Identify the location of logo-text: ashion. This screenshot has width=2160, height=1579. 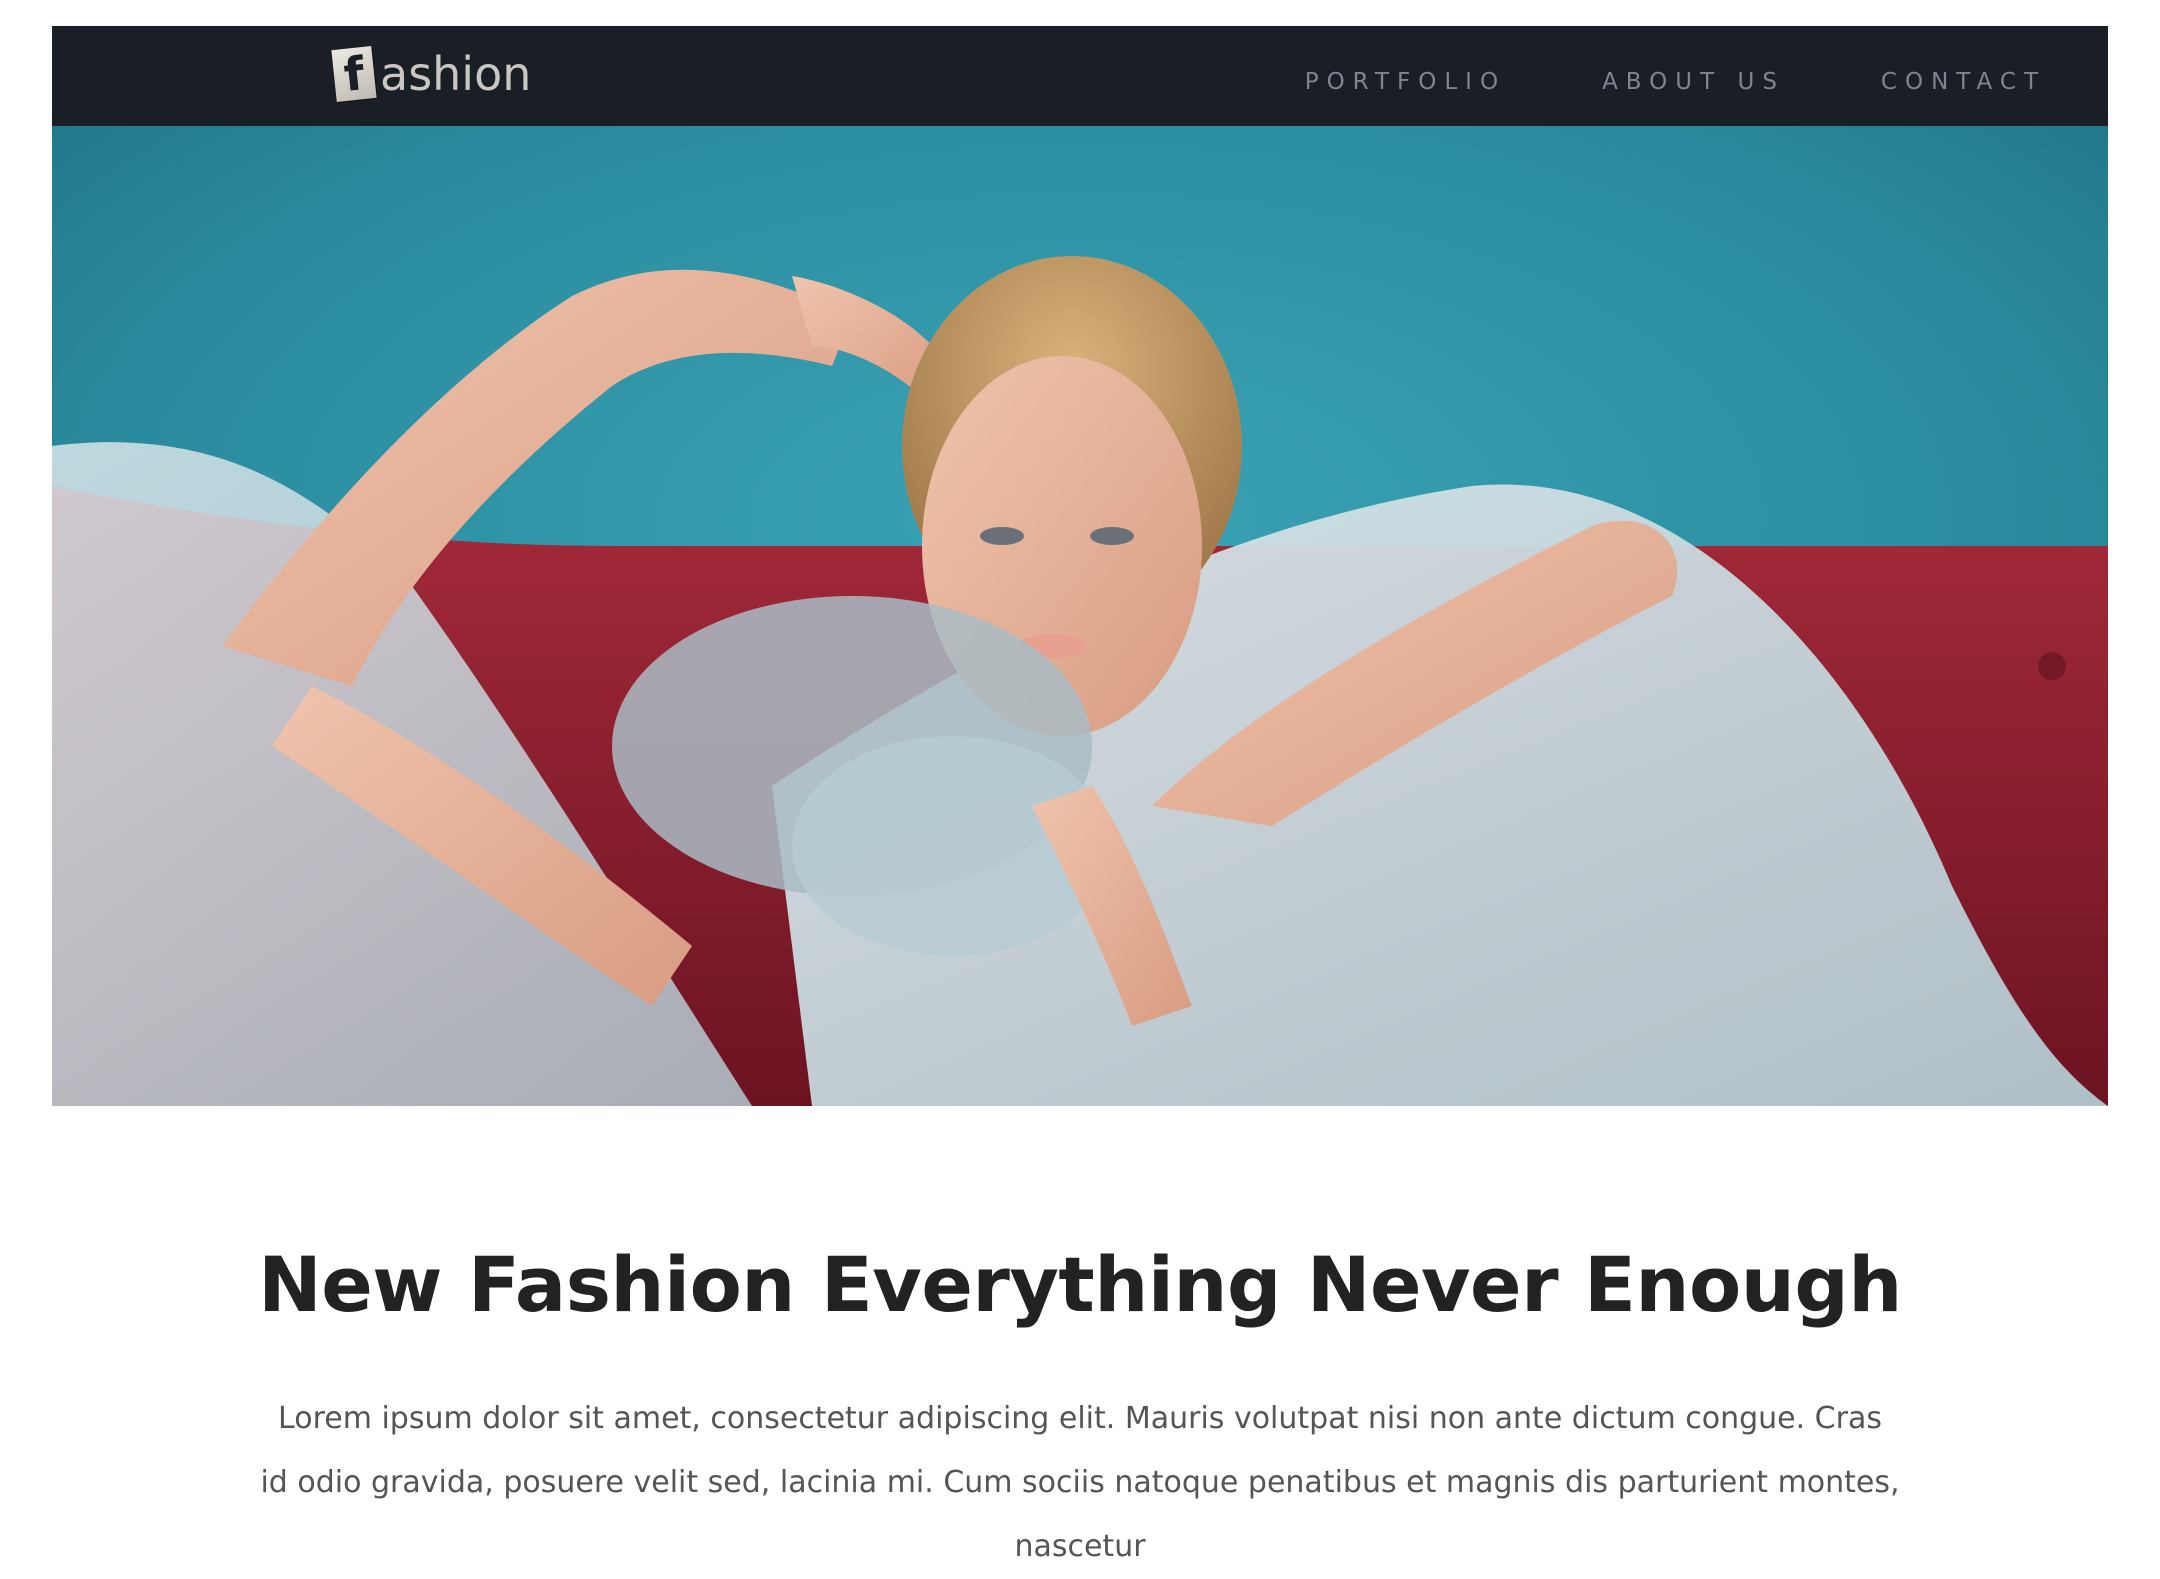
(456, 74).